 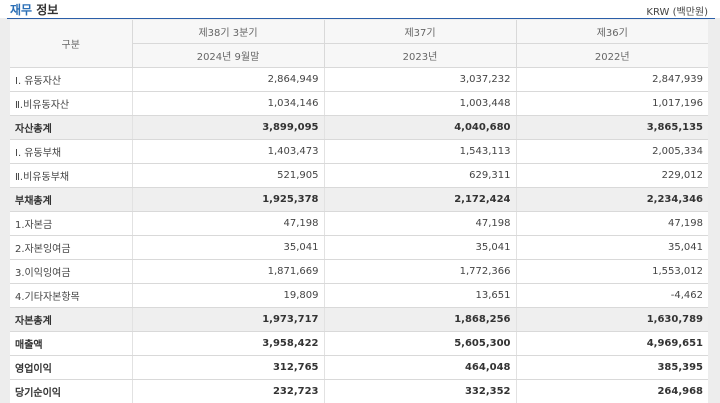 What do you see at coordinates (227, 103) in the screenshot?
I see `row-value-period-1: 1,034,146` at bounding box center [227, 103].